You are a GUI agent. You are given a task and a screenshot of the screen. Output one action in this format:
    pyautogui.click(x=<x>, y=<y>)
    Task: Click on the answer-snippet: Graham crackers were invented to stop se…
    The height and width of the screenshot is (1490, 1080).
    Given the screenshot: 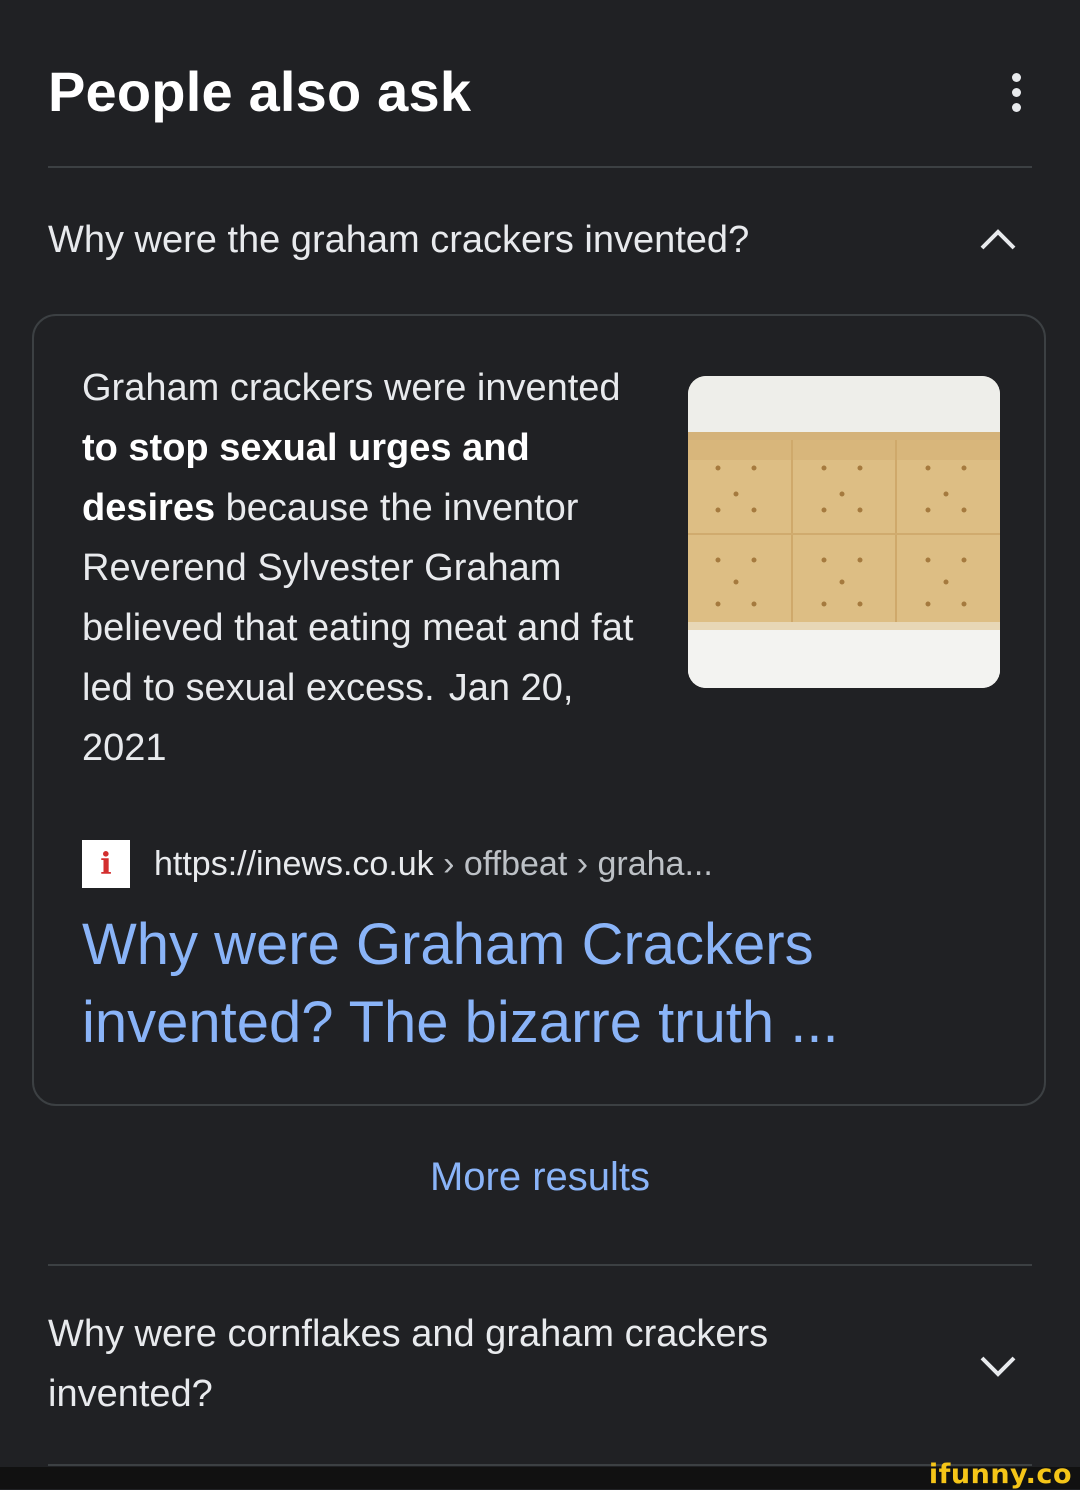 What is the action you would take?
    pyautogui.click(x=358, y=568)
    